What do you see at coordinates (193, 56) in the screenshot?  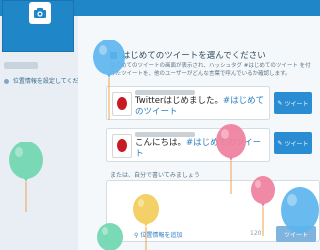 I see `page-title-text: はじめてのツイートを選んでください` at bounding box center [193, 56].